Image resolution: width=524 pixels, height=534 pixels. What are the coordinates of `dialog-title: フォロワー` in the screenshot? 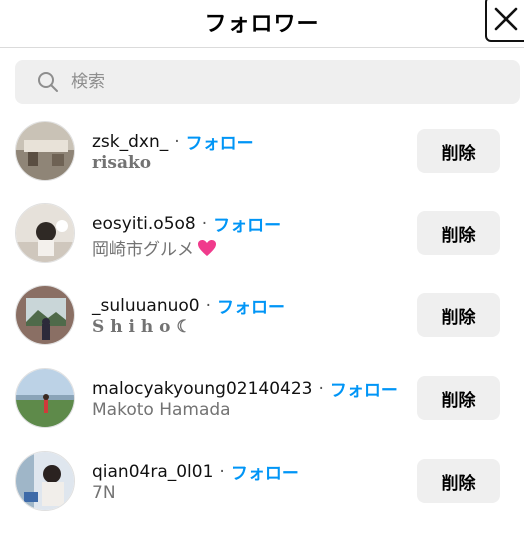 It's located at (262, 24).